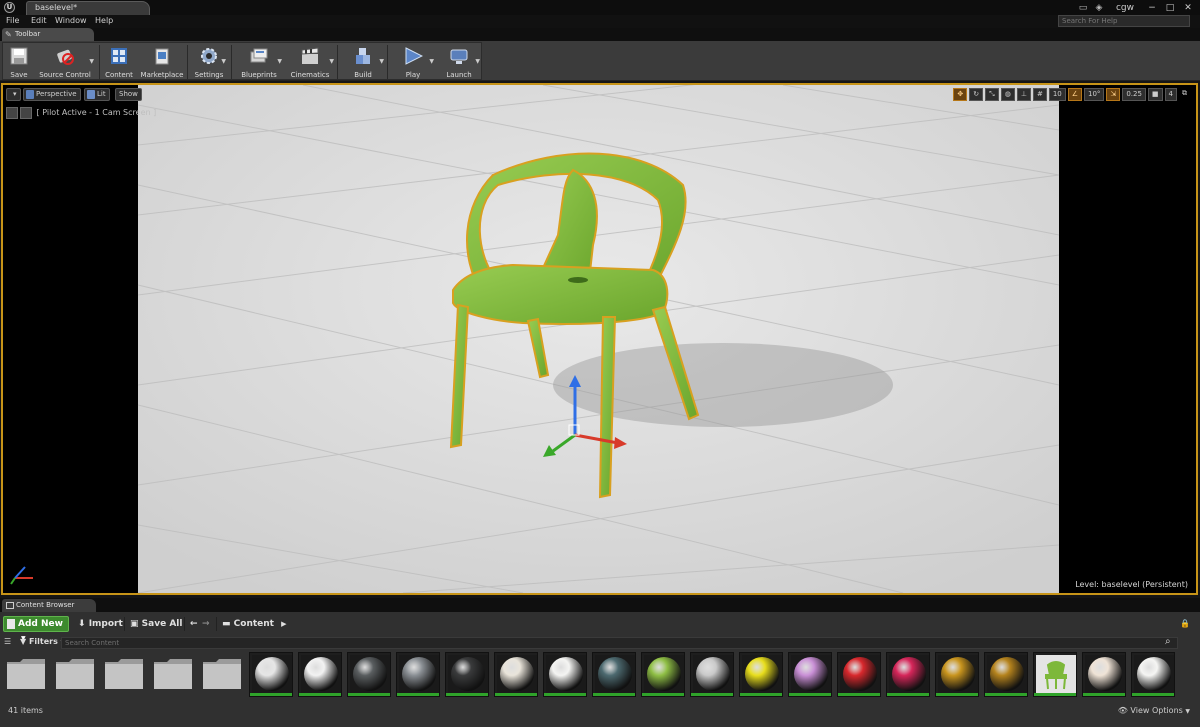 This screenshot has width=1200, height=727. What do you see at coordinates (254, 624) in the screenshot?
I see `content-path-button: ▬ Content ▶` at bounding box center [254, 624].